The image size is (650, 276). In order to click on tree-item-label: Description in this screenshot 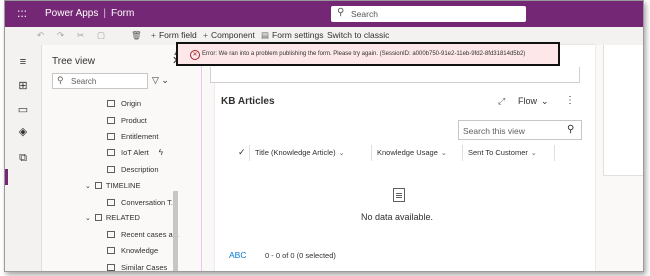, I will do `click(140, 169)`.